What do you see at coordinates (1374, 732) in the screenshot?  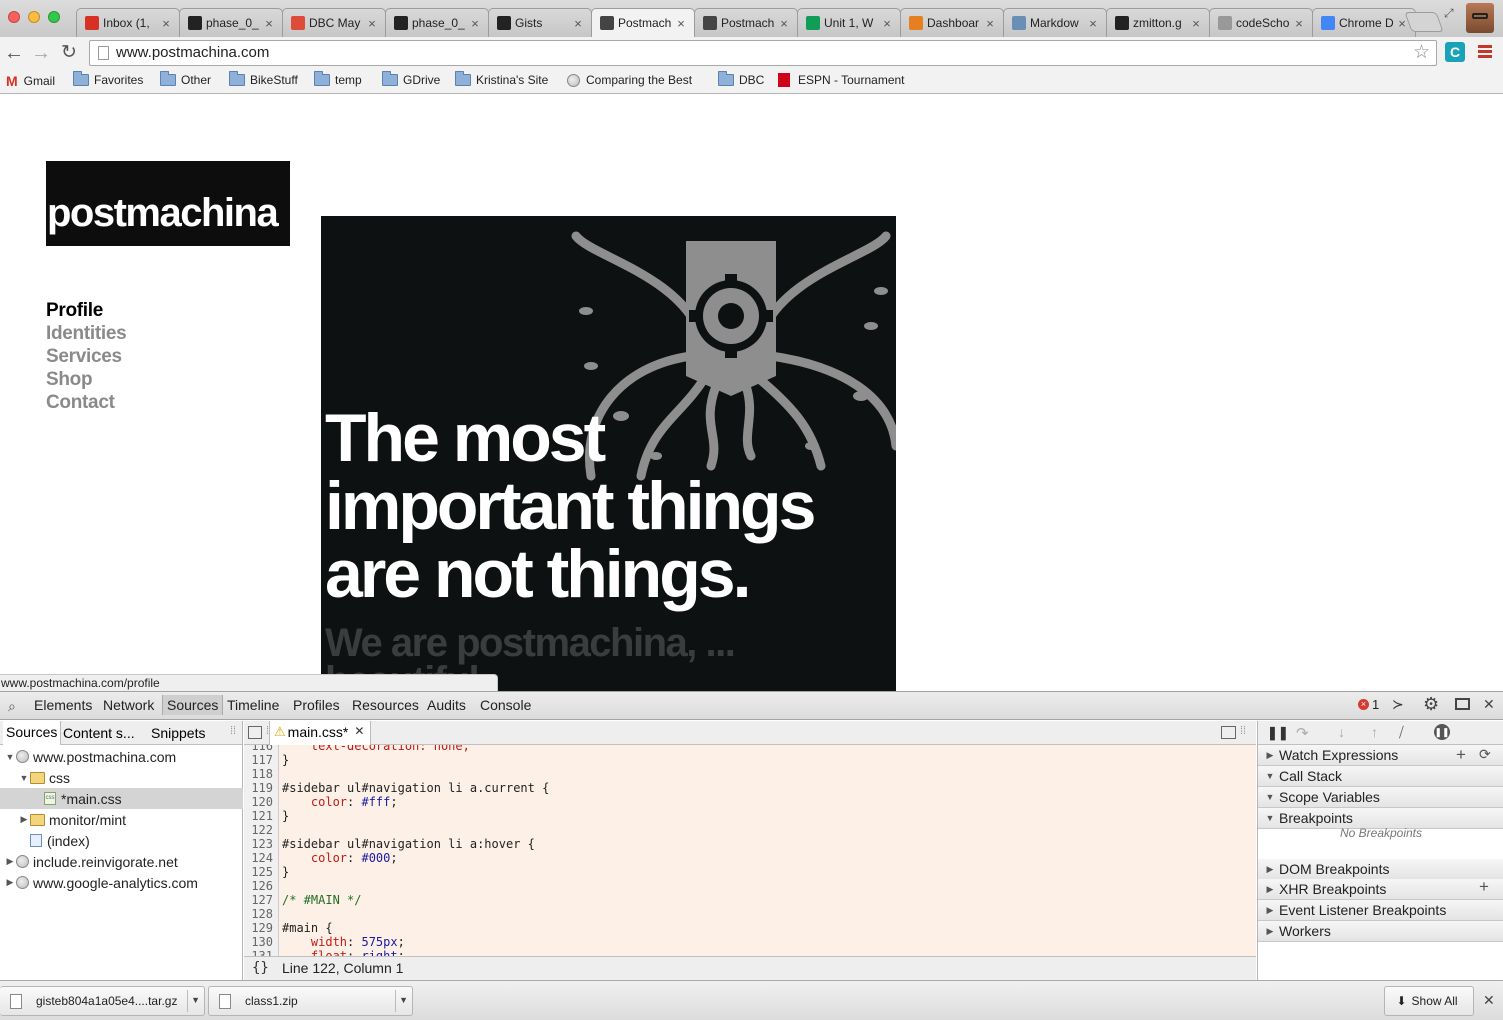 I see `step-out-icon: ↑` at bounding box center [1374, 732].